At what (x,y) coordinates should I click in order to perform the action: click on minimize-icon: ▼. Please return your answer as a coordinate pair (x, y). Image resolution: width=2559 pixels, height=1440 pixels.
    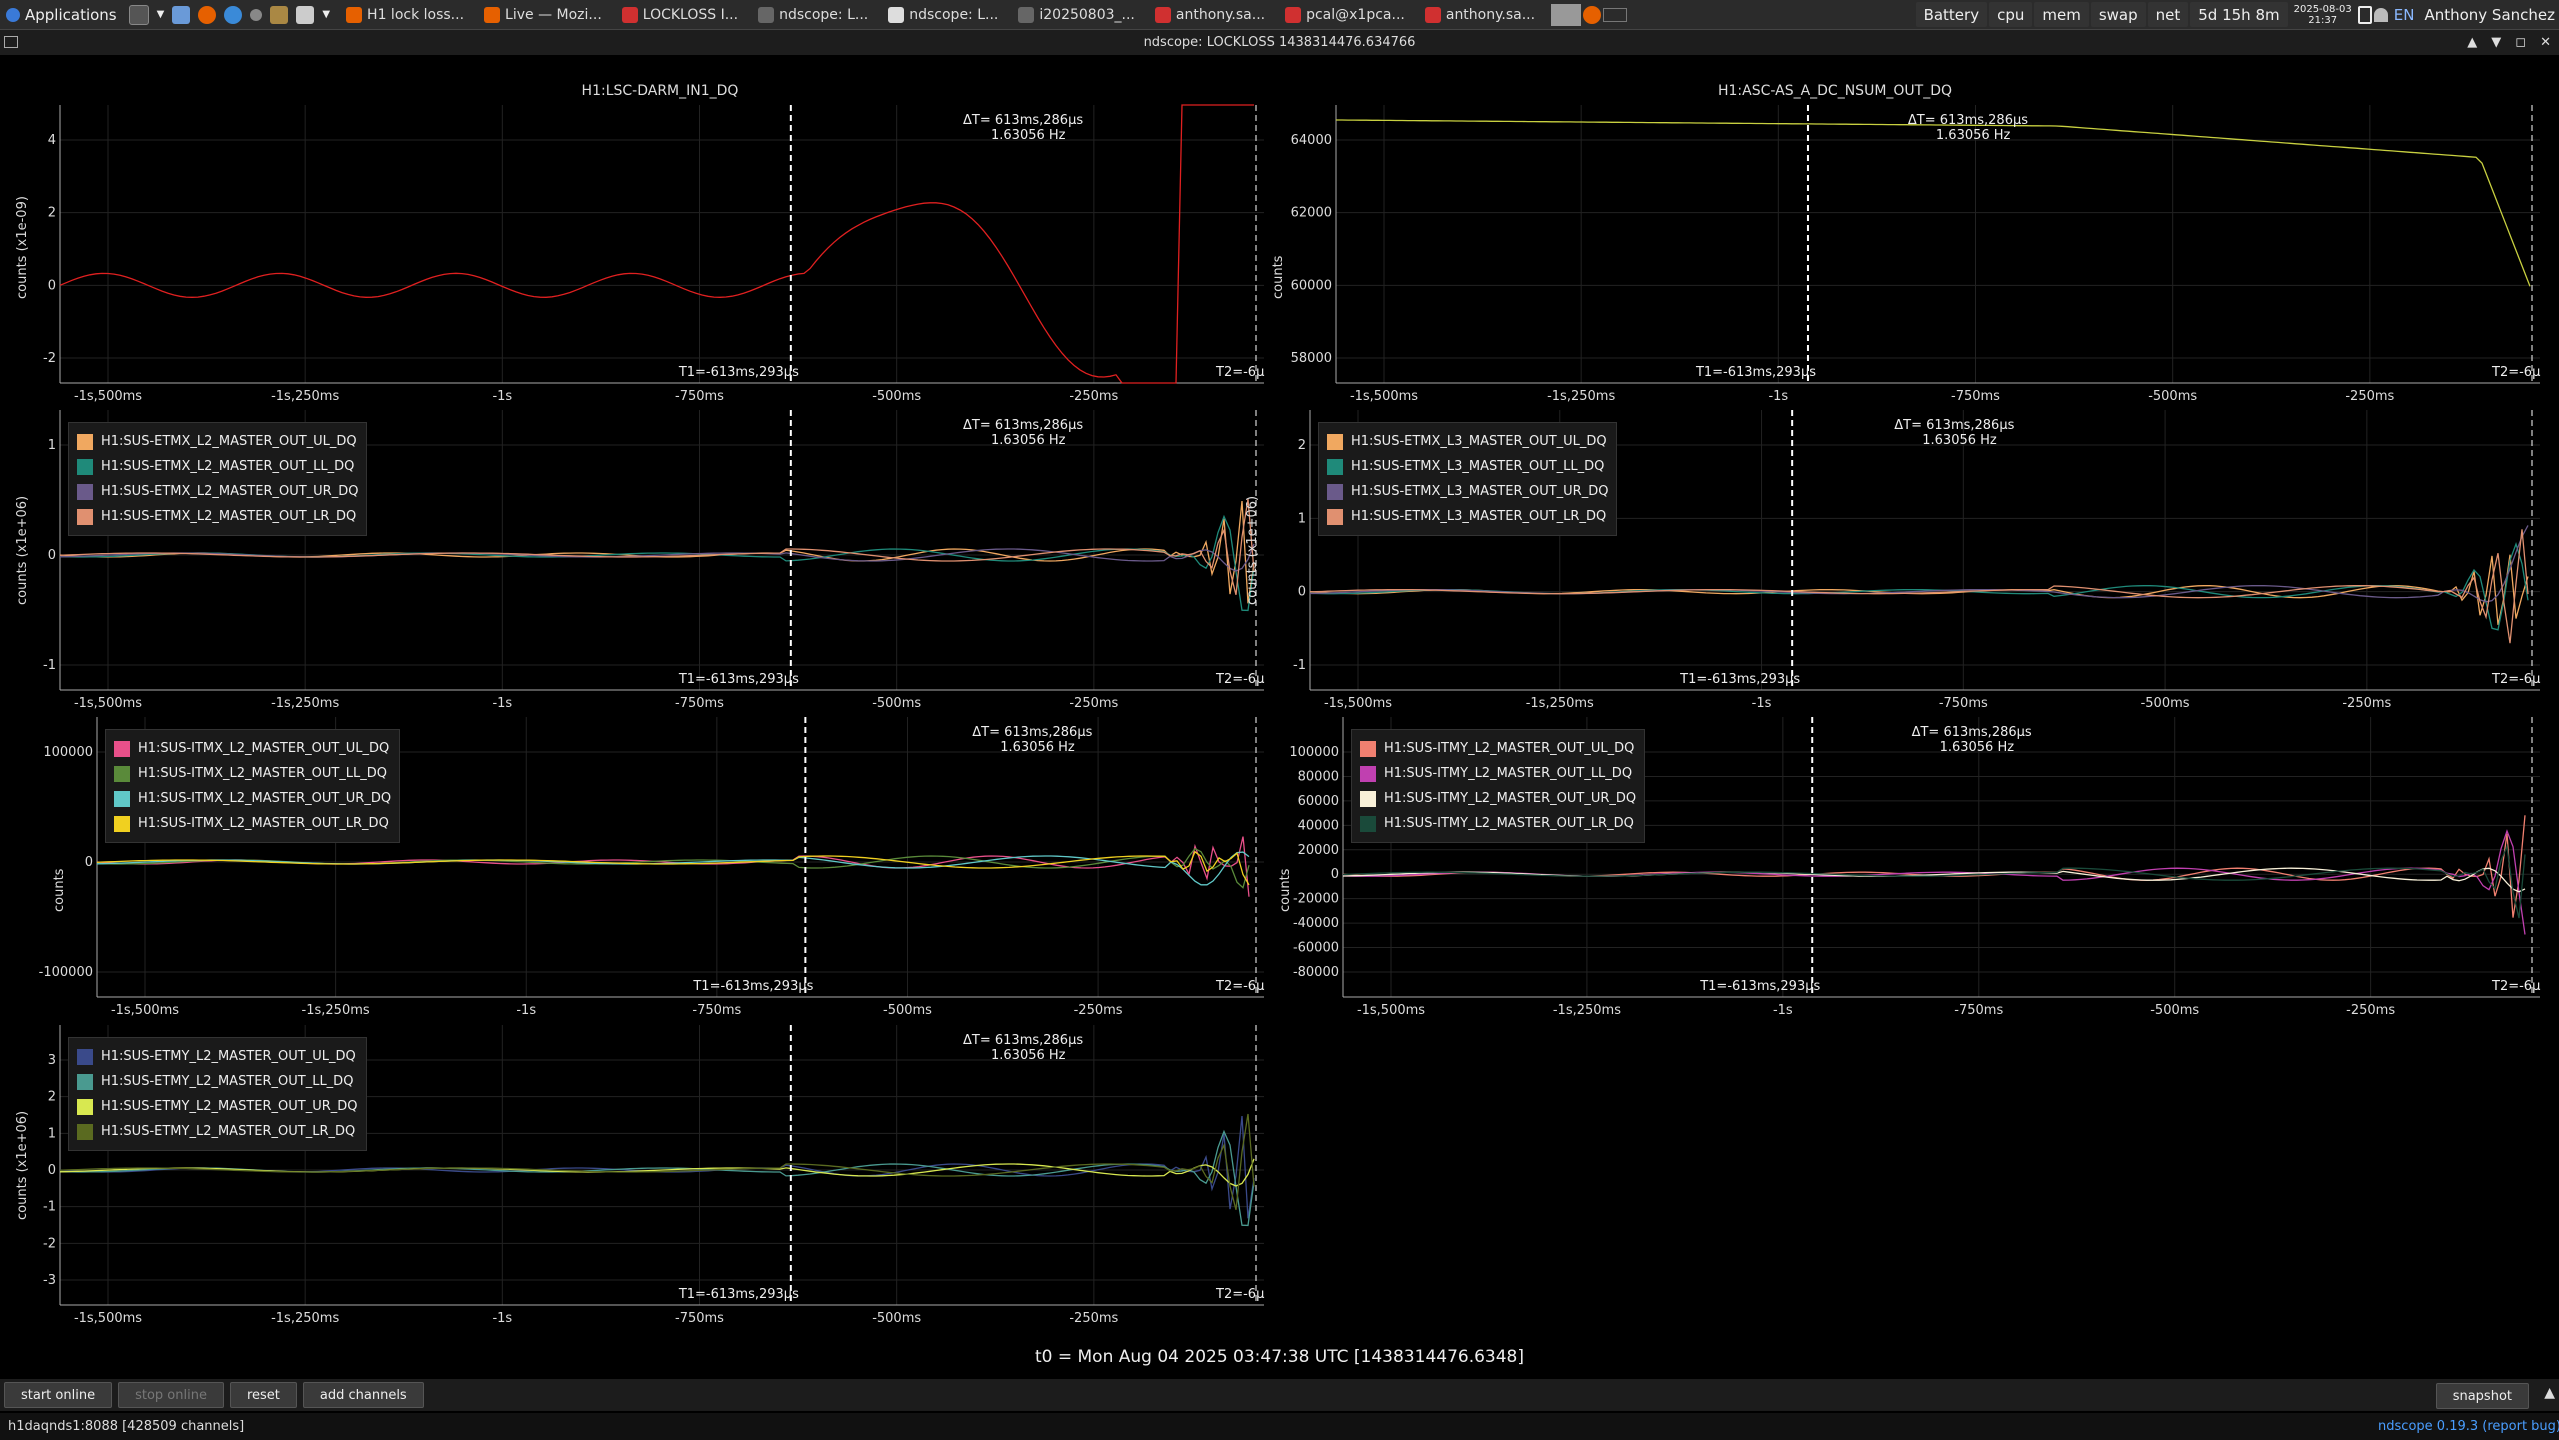
    Looking at the image, I should click on (2496, 42).